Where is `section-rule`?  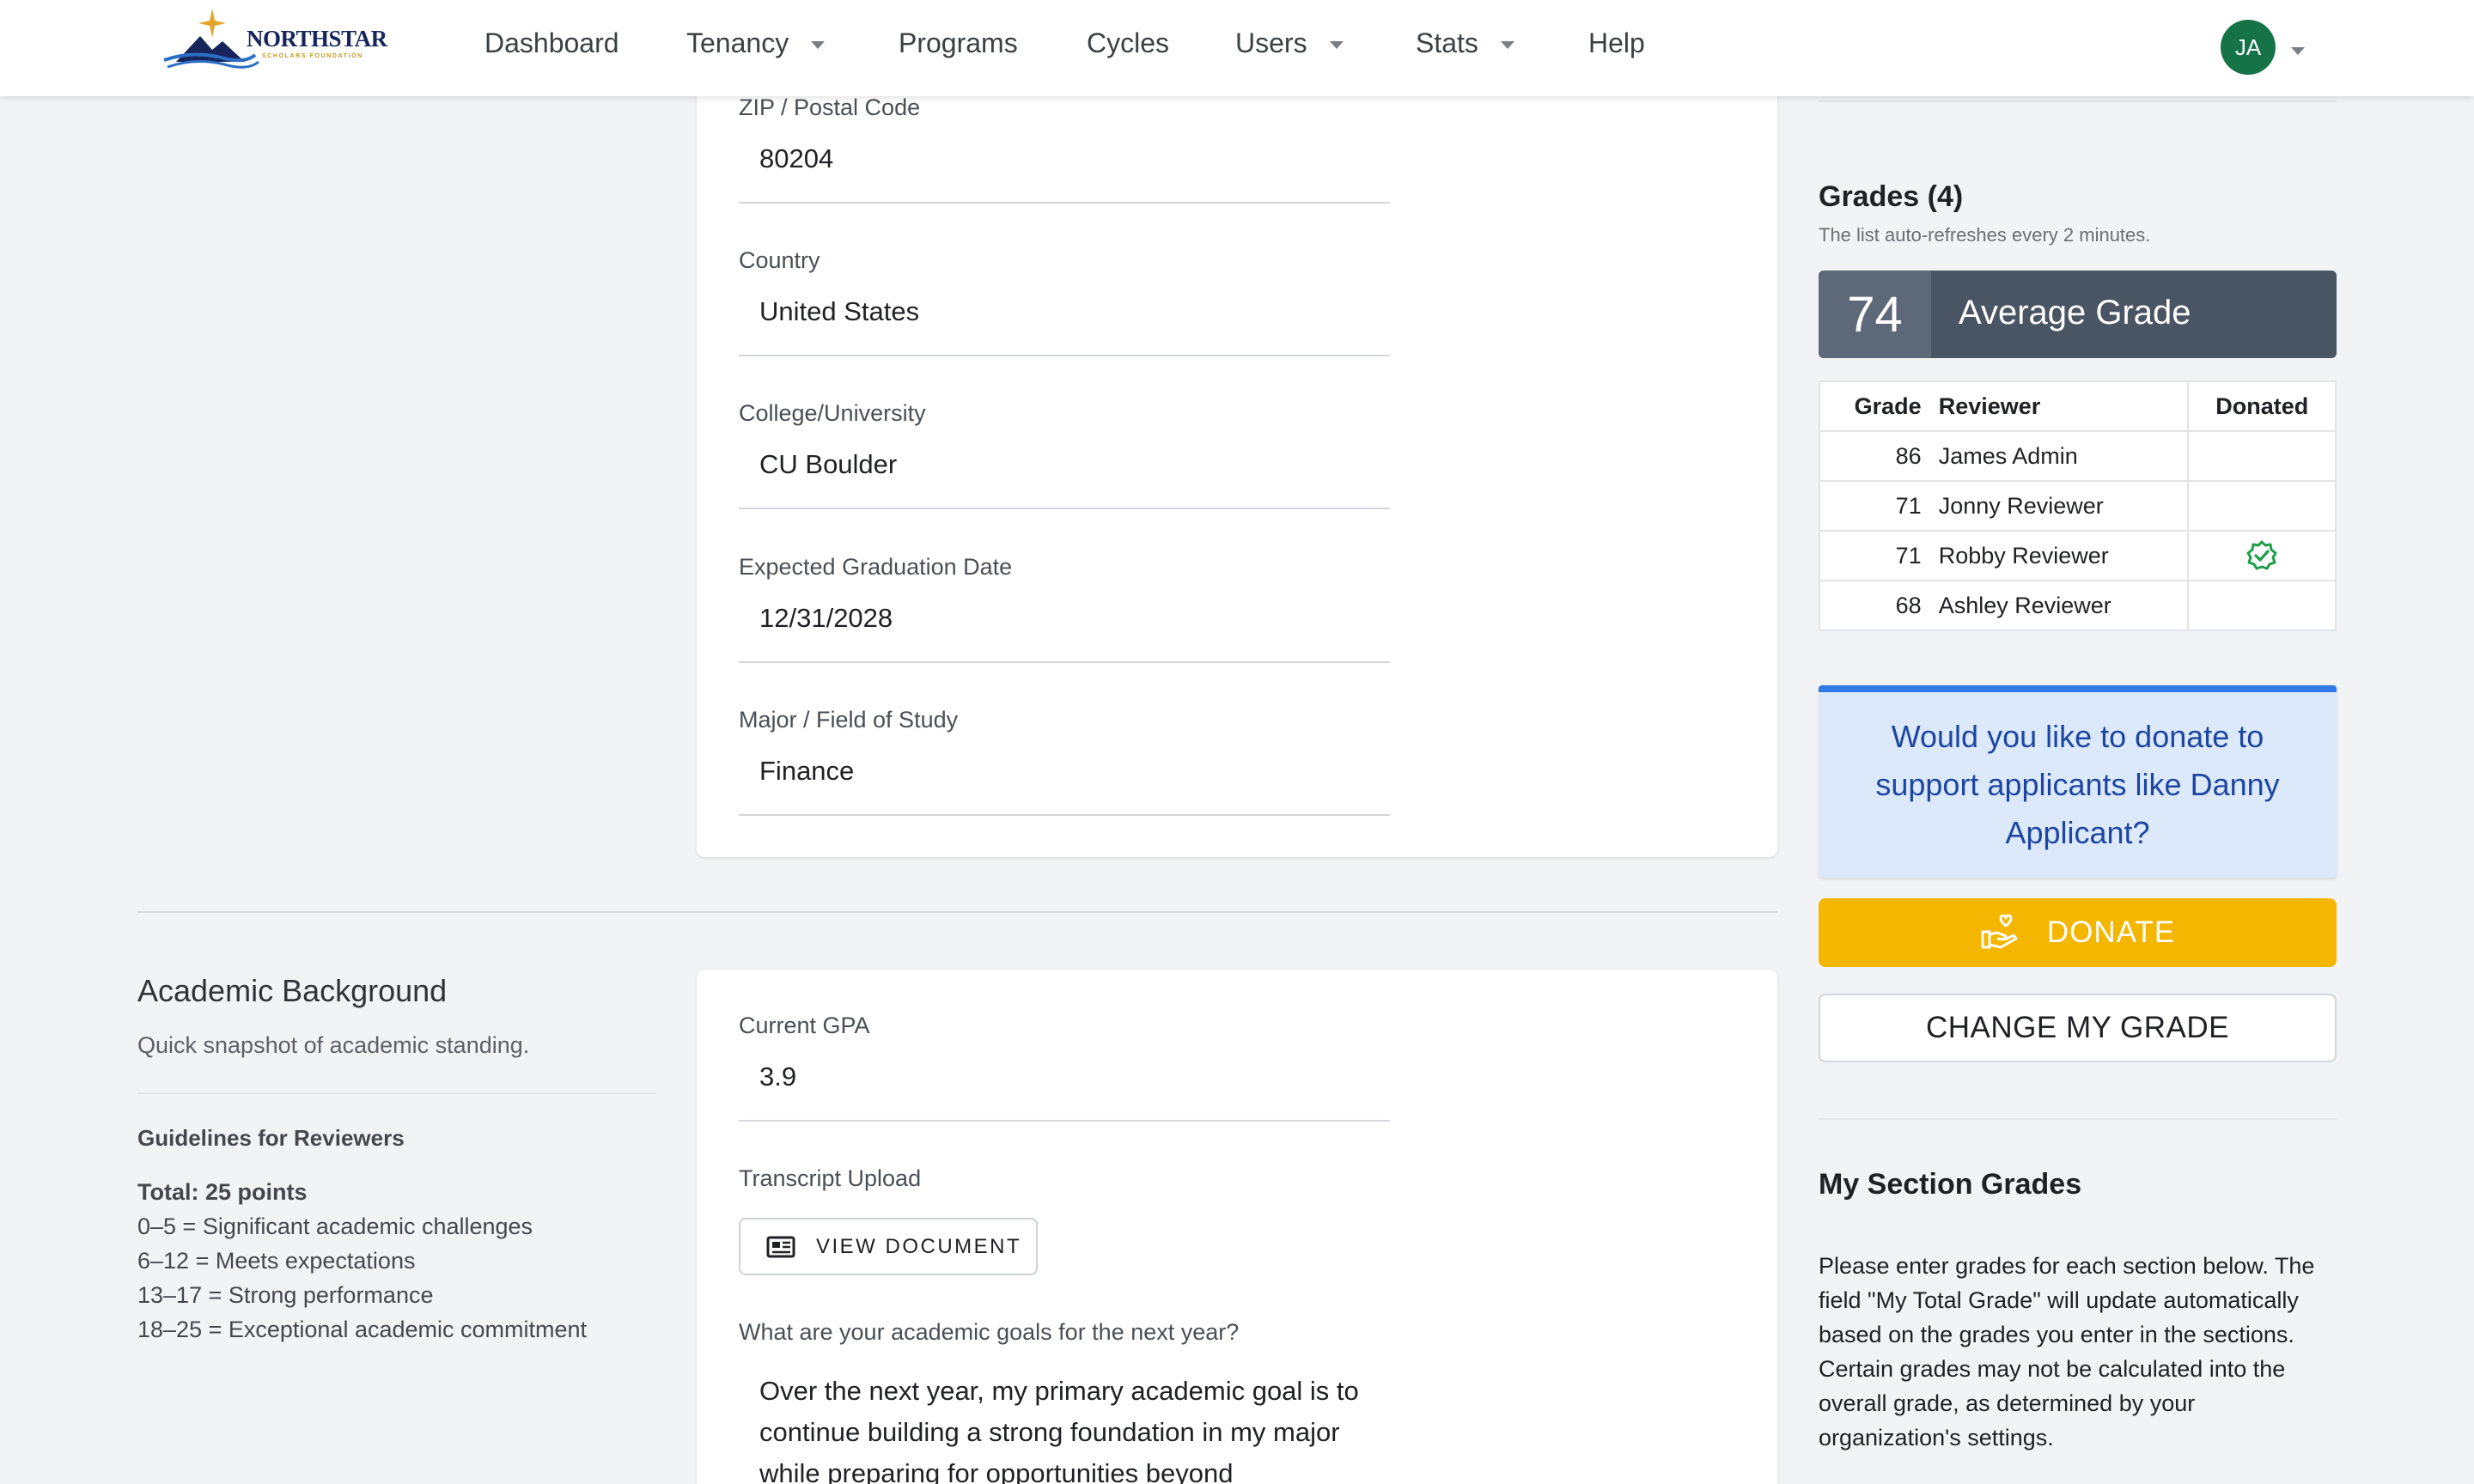 section-rule is located at coordinates (396, 1093).